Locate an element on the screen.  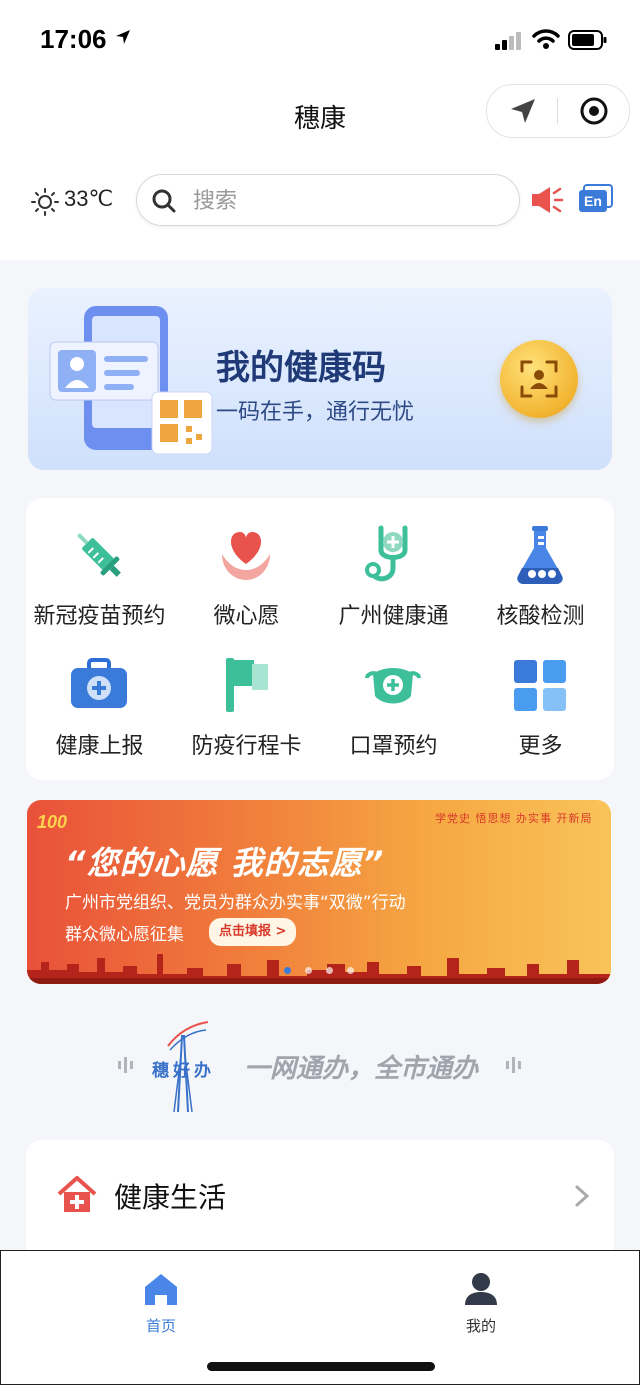
service-label: 微心愿 is located at coordinates (246, 616).